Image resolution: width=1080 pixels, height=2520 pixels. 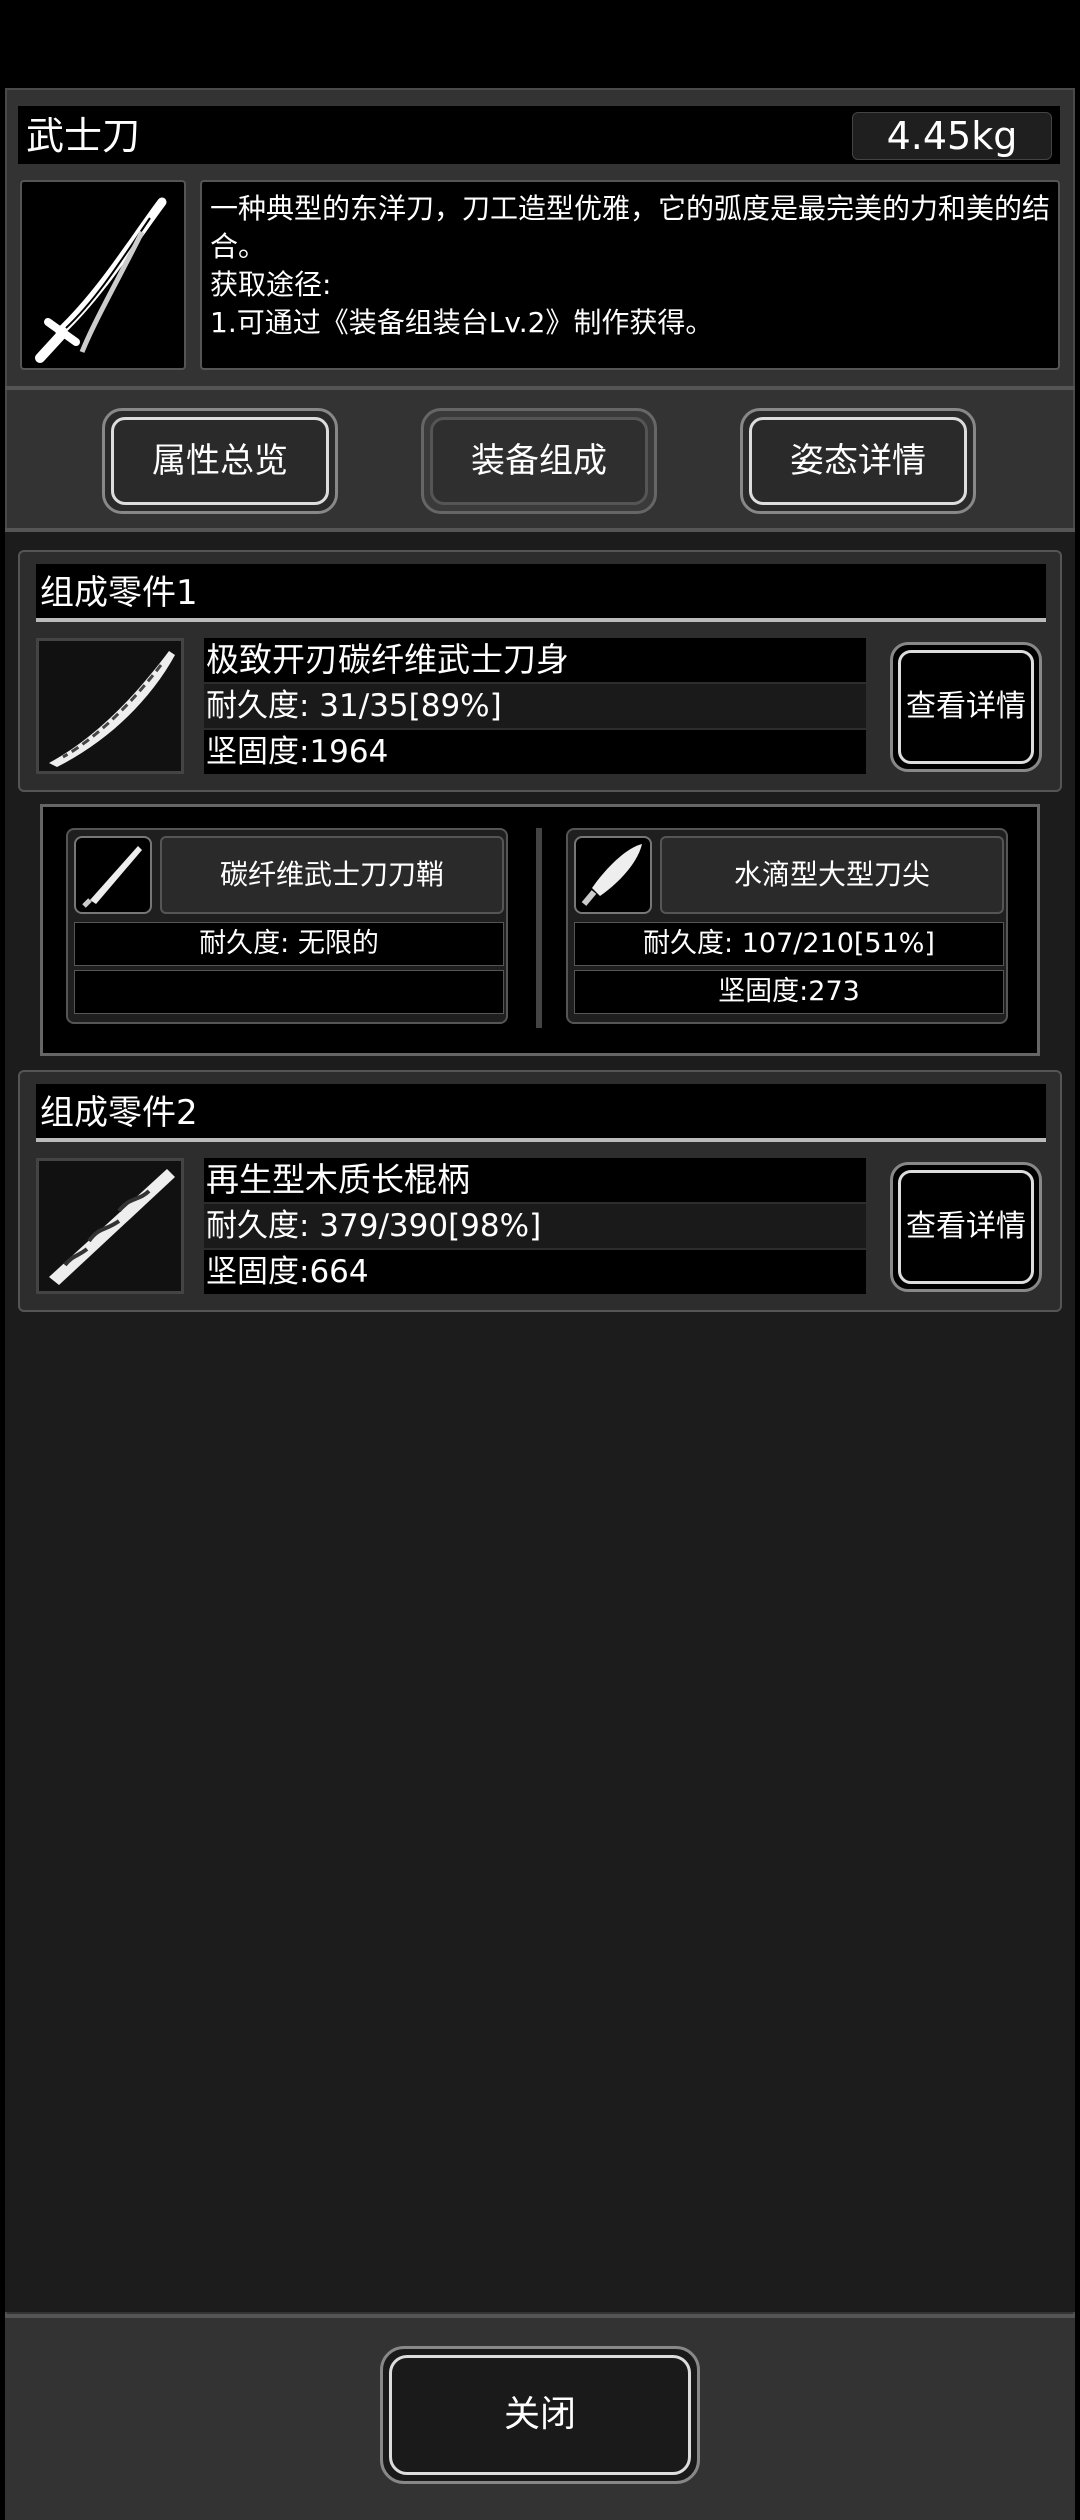 What do you see at coordinates (83, 136) in the screenshot?
I see `item-name: 武士刀` at bounding box center [83, 136].